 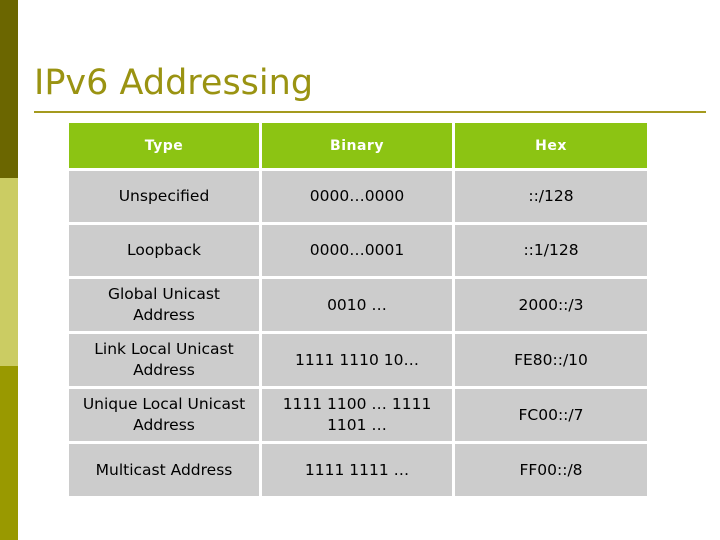 What do you see at coordinates (164, 250) in the screenshot?
I see `cell-type: Loopback` at bounding box center [164, 250].